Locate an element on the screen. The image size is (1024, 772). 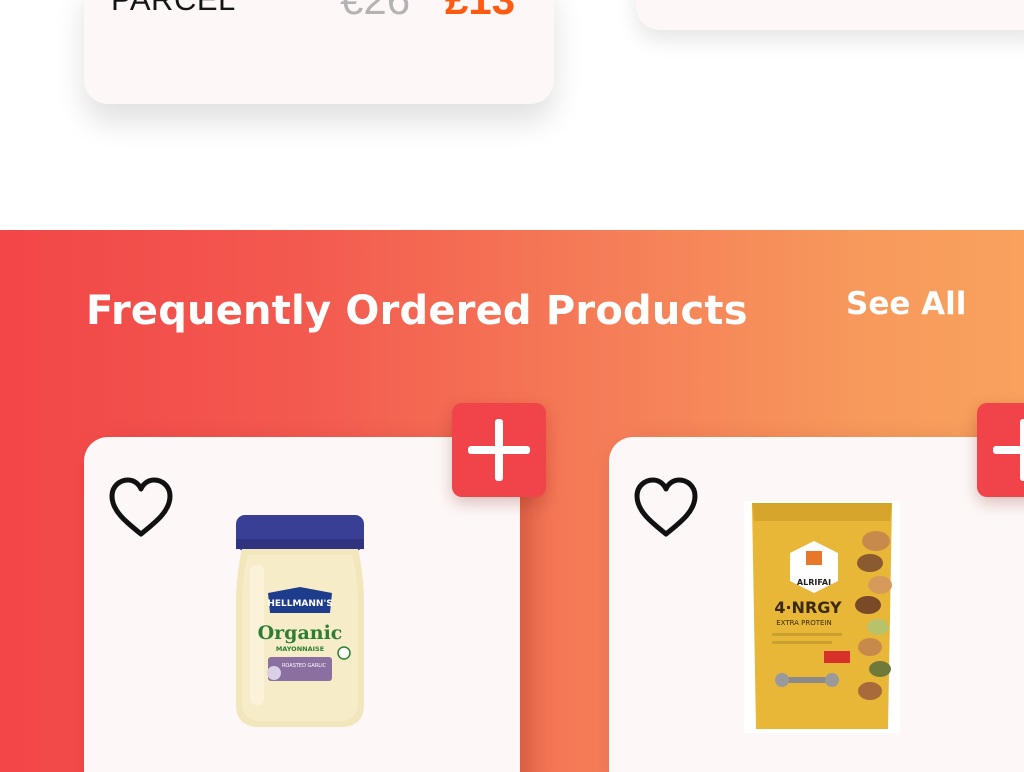
product-line1: Organic is located at coordinates (300, 633).